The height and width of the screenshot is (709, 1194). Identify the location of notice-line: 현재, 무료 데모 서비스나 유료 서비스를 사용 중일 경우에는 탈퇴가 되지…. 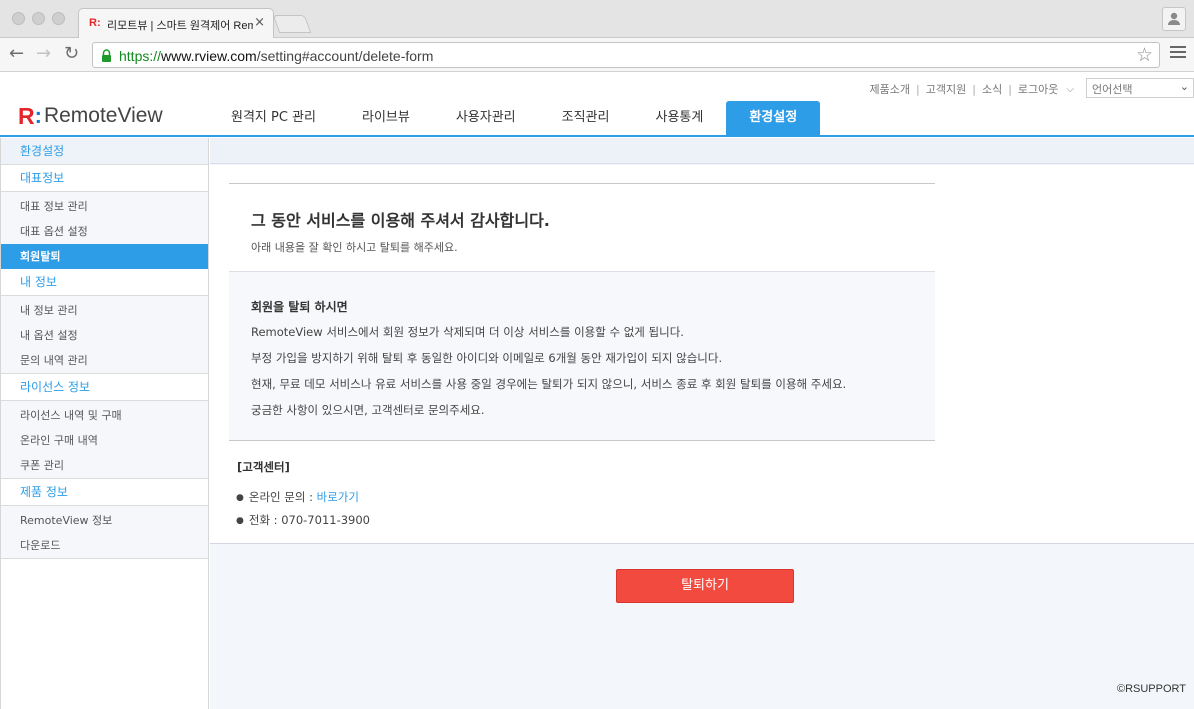
(549, 384).